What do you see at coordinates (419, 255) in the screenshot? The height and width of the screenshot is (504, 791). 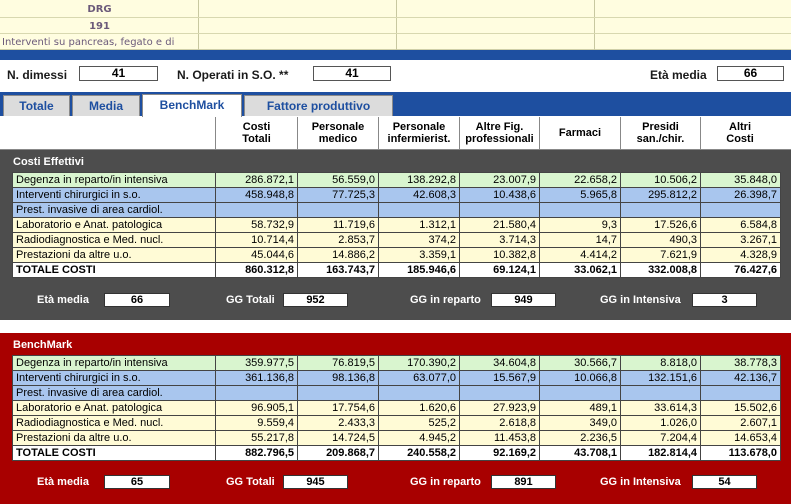 I see `table-cell: 3.359,1` at bounding box center [419, 255].